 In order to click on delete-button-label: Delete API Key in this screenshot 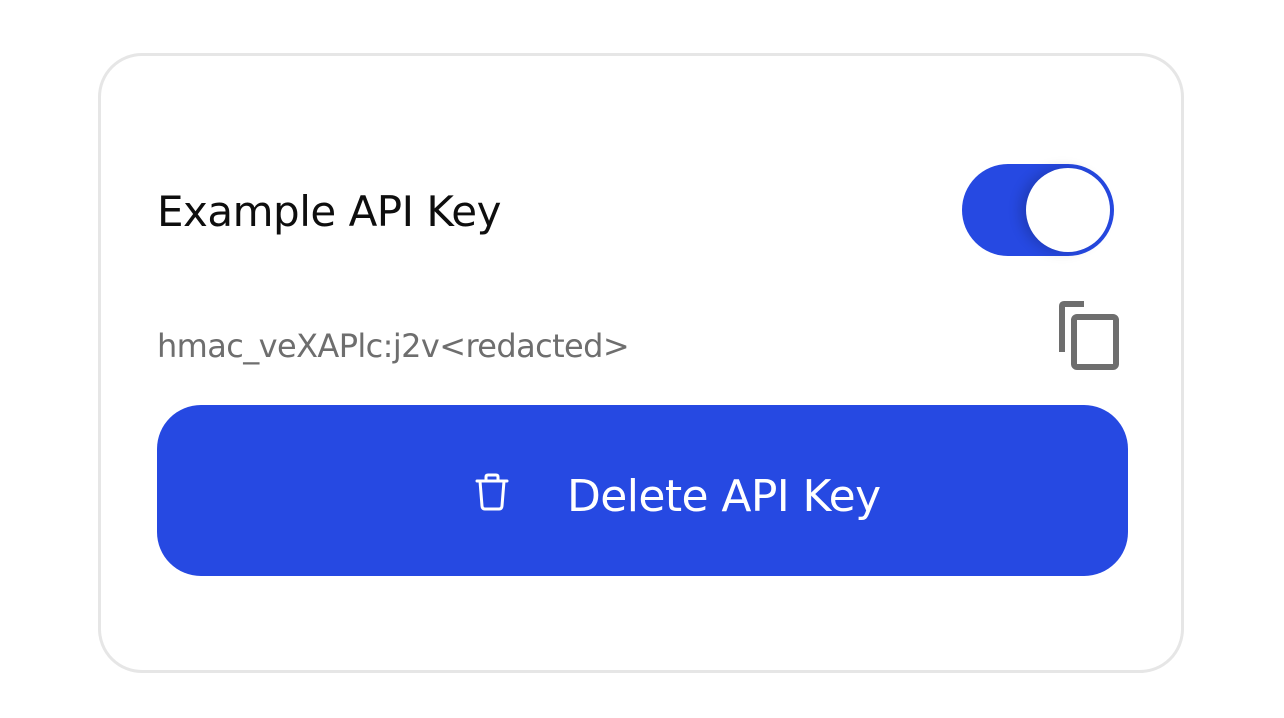, I will do `click(724, 496)`.